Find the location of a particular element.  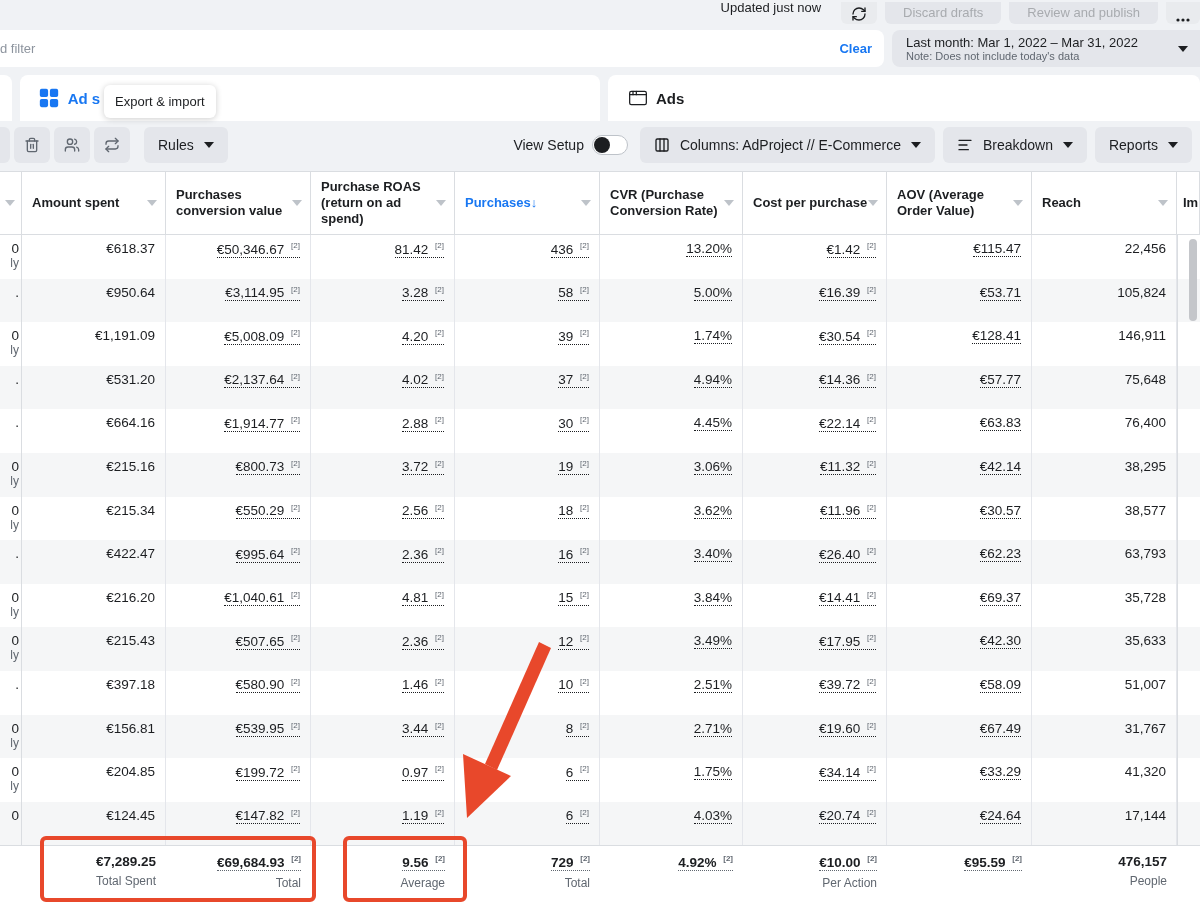

column-header: Amount spent is located at coordinates (94, 203).